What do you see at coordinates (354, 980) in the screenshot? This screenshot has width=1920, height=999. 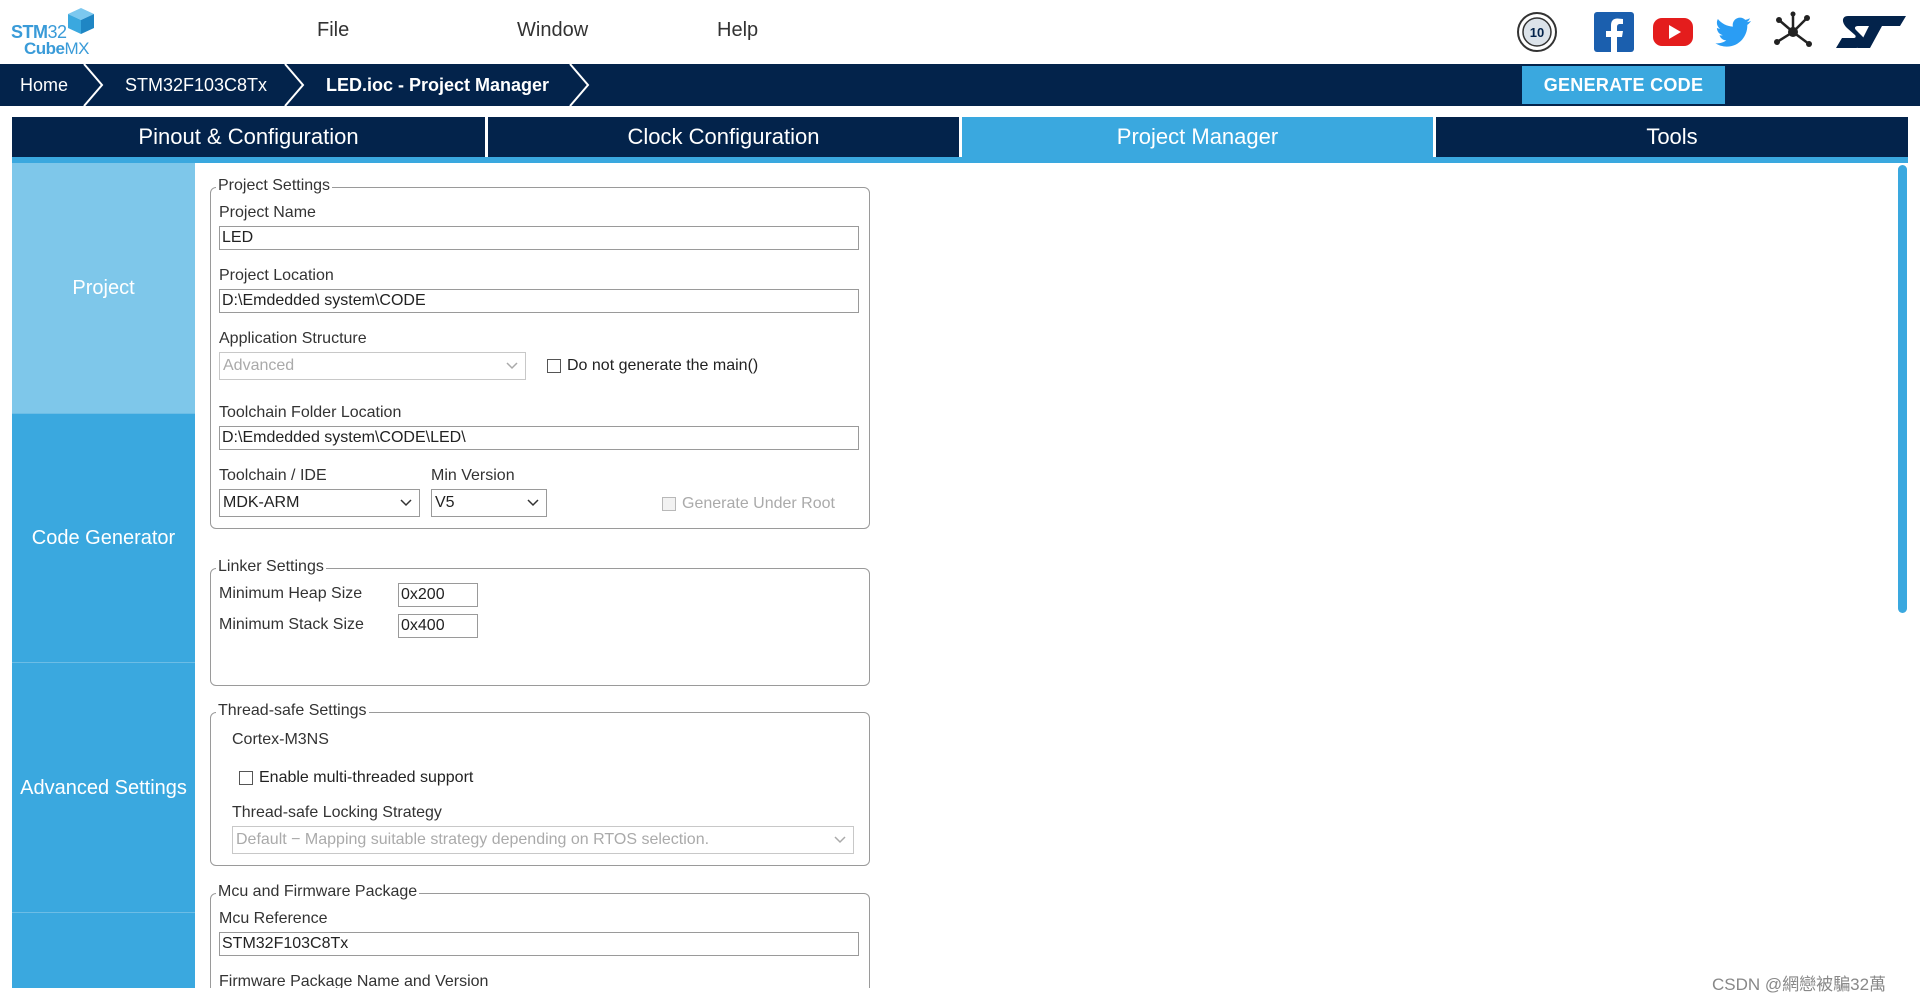 I see `firmware-package-label: Firmware Package Name and Version` at bounding box center [354, 980].